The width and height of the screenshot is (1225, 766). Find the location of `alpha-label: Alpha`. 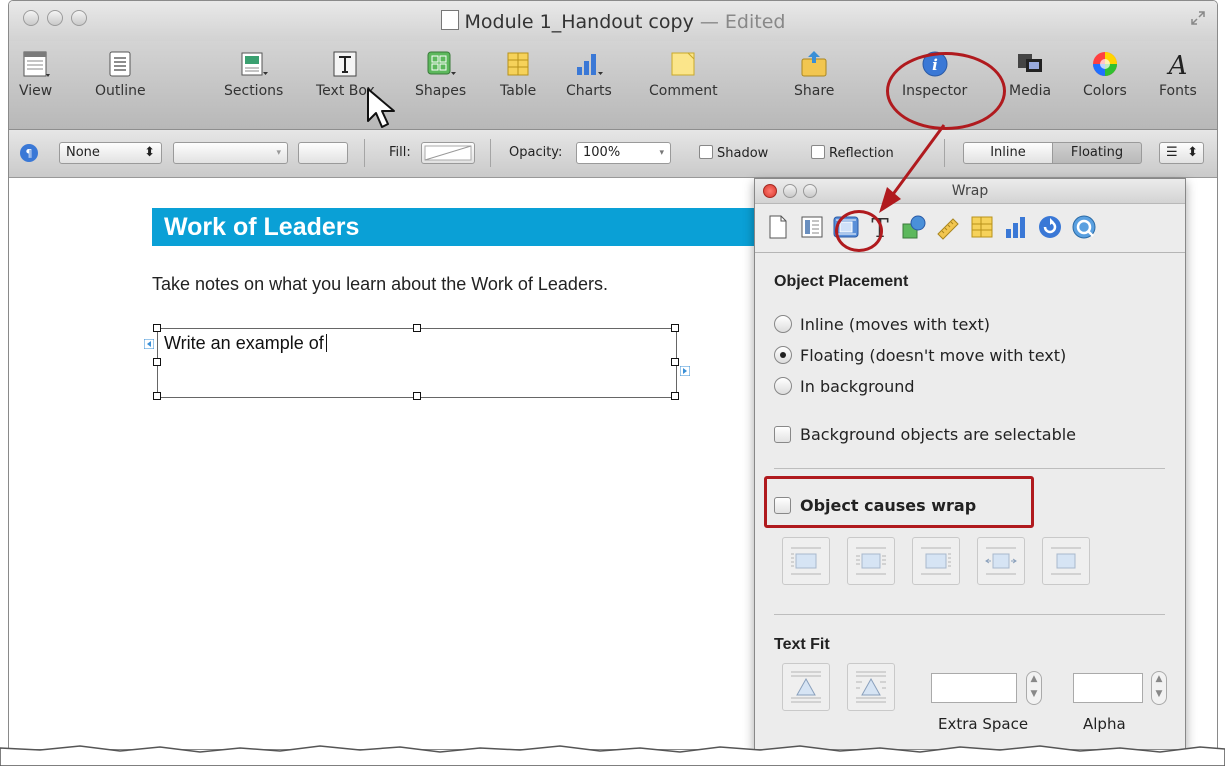

alpha-label: Alpha is located at coordinates (1104, 724).